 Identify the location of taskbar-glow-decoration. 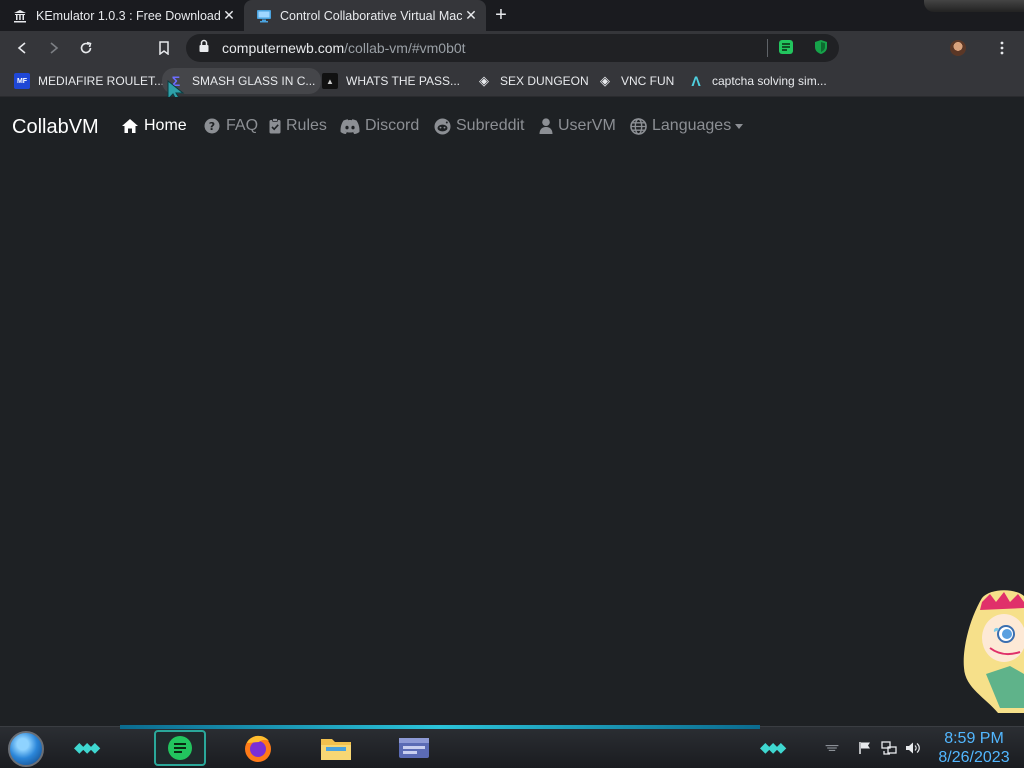
(440, 727).